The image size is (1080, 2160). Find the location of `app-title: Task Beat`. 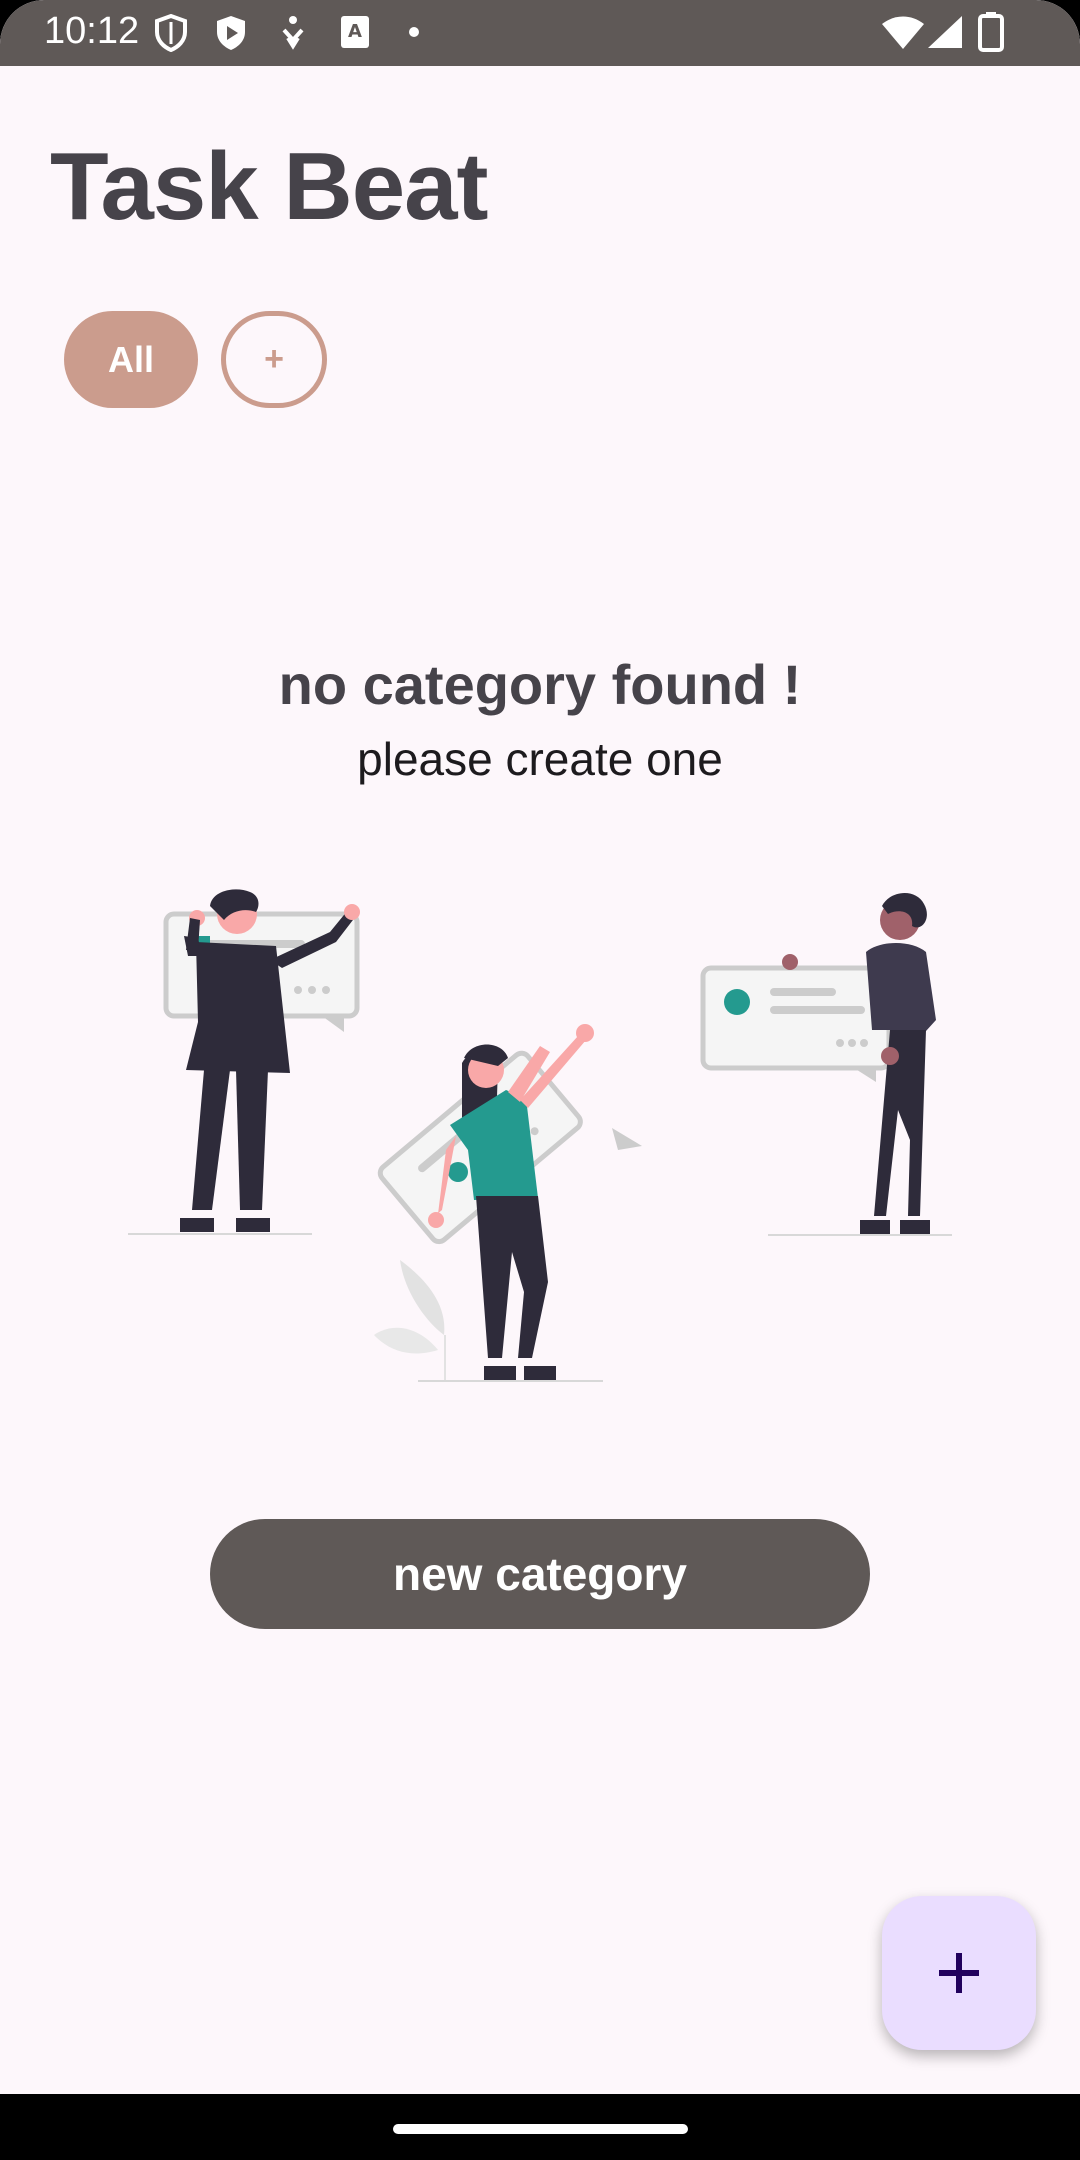

app-title: Task Beat is located at coordinates (269, 186).